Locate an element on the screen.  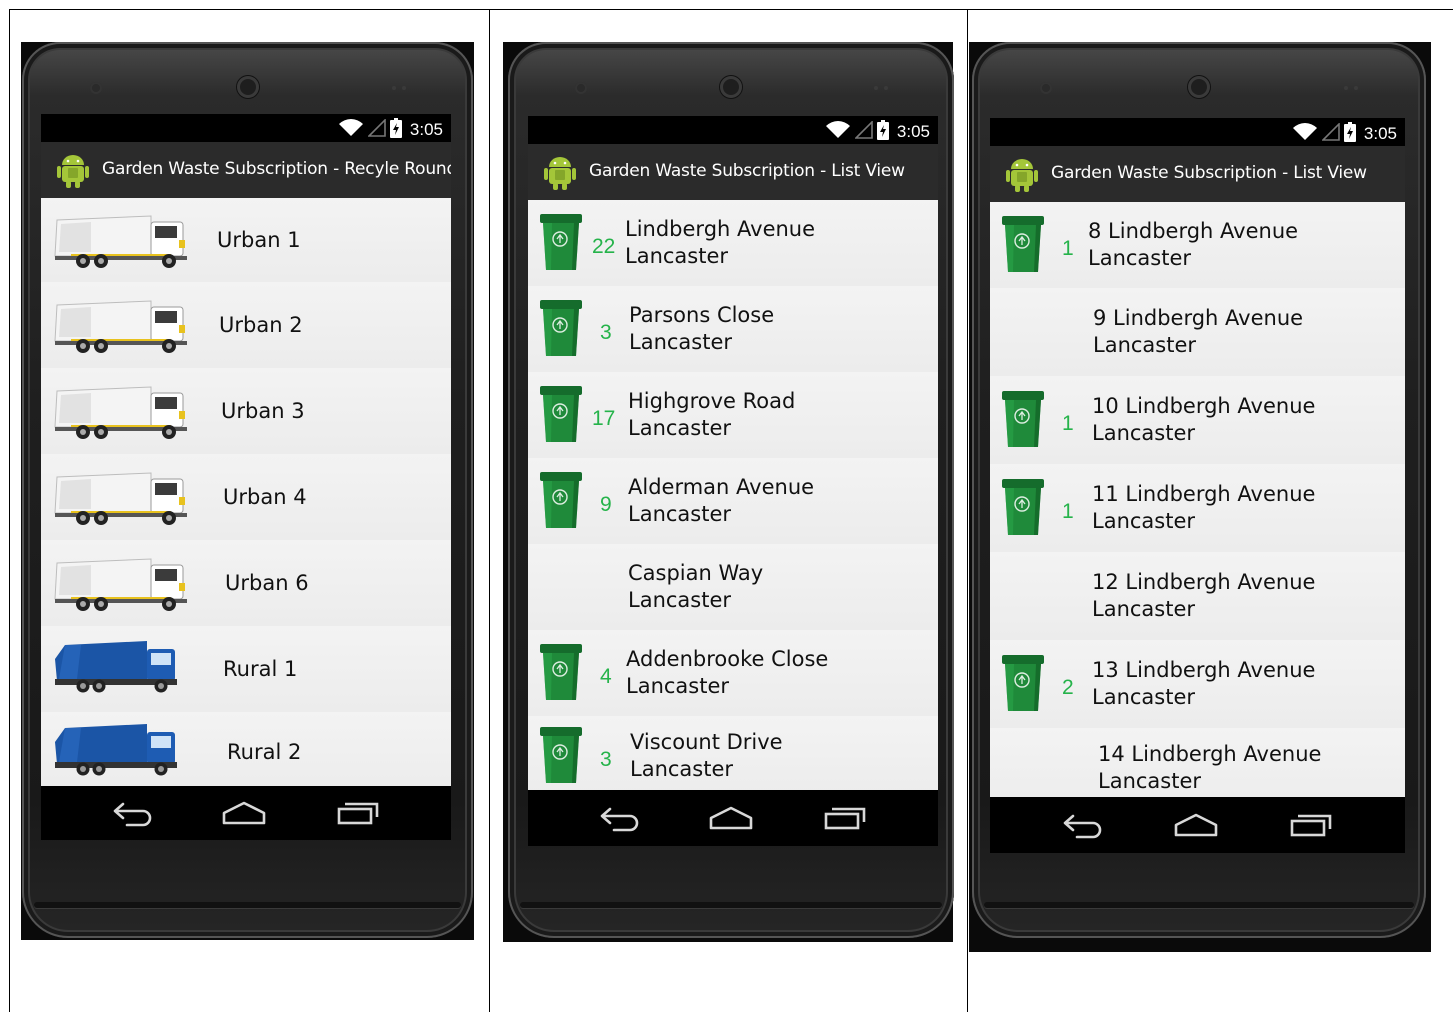
street-name: 13 Lindbergh Avenue is located at coordinates (1204, 670).